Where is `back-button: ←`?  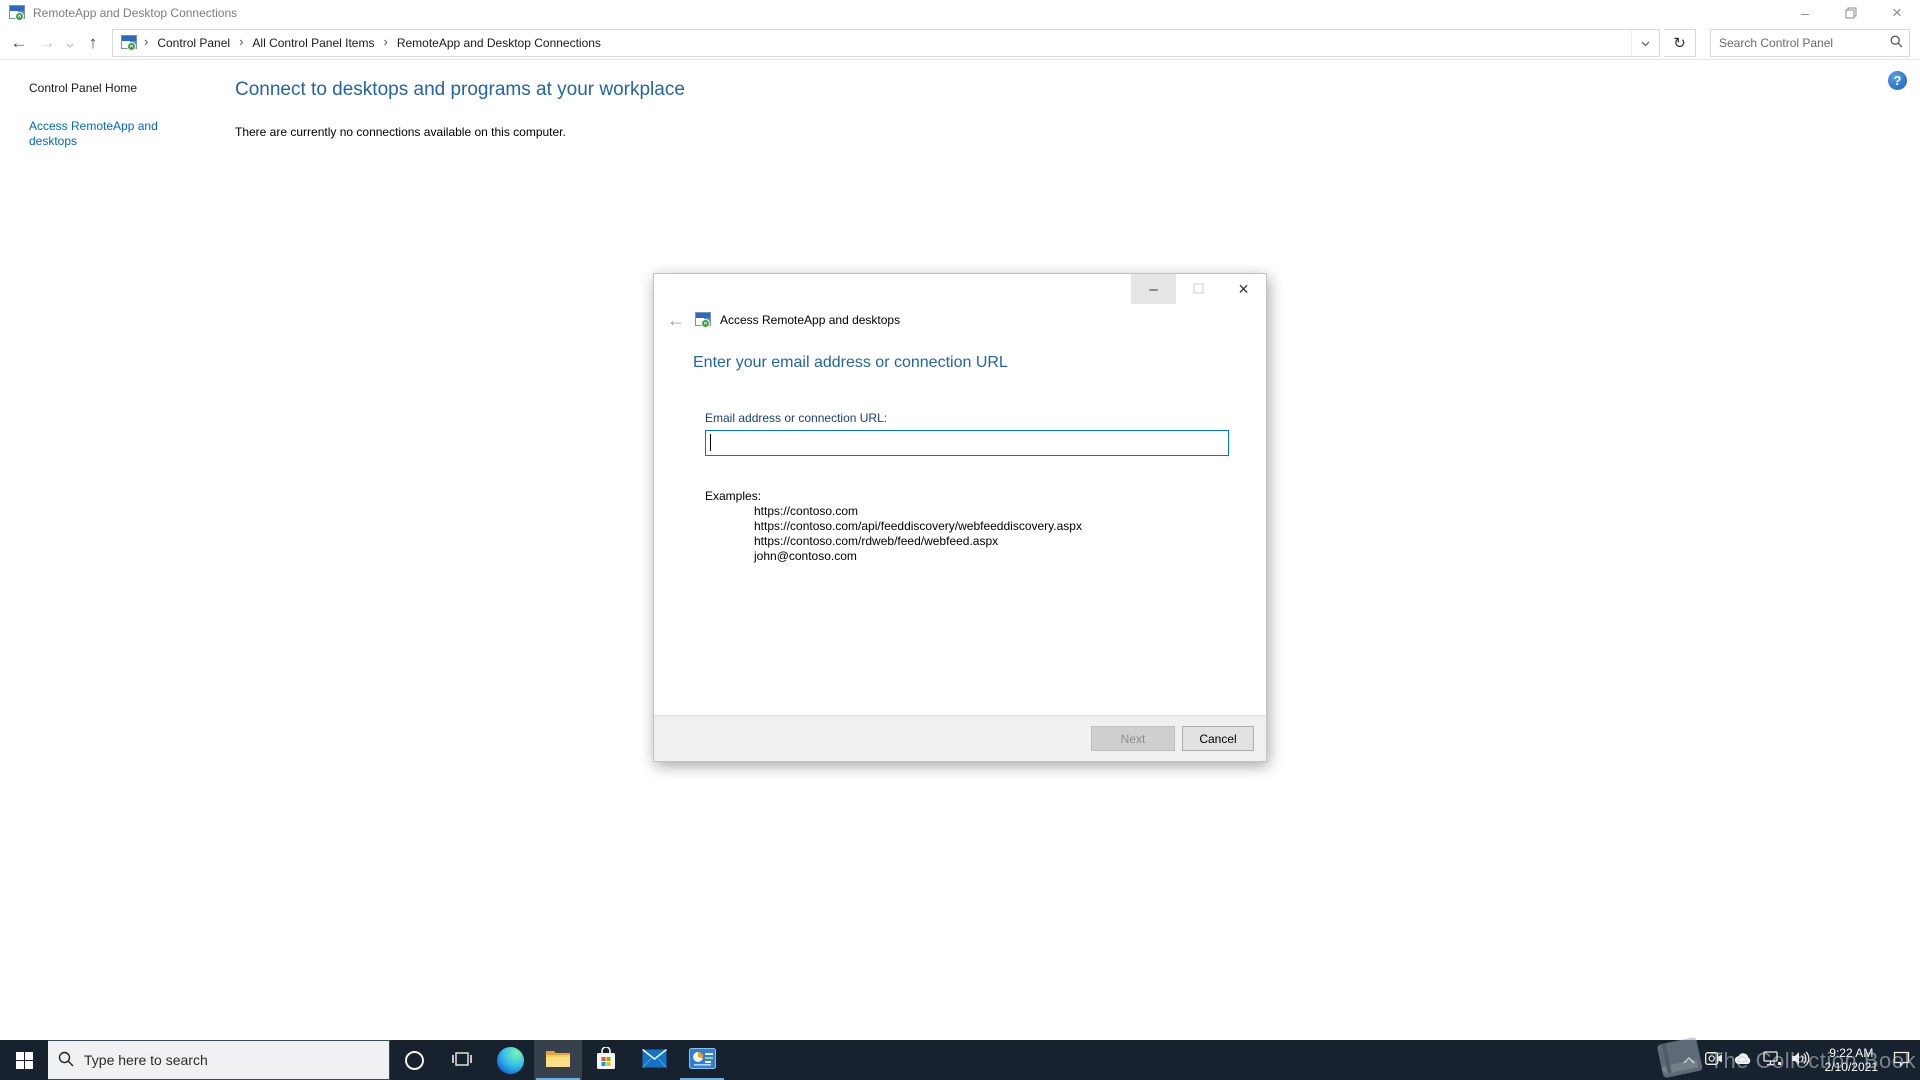 back-button: ← is located at coordinates (19, 43).